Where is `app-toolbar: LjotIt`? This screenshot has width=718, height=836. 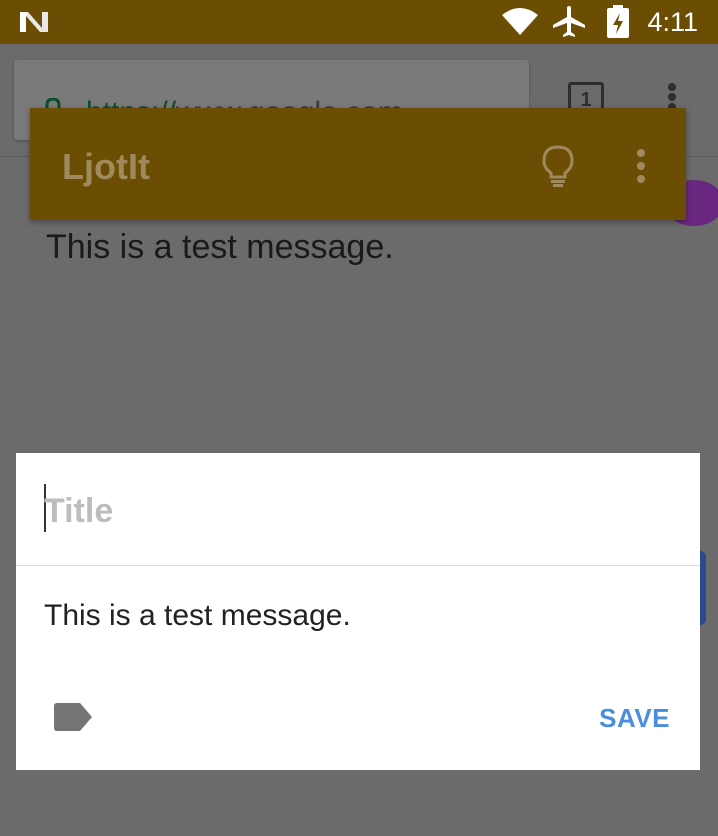
app-toolbar: LjotIt is located at coordinates (358, 164).